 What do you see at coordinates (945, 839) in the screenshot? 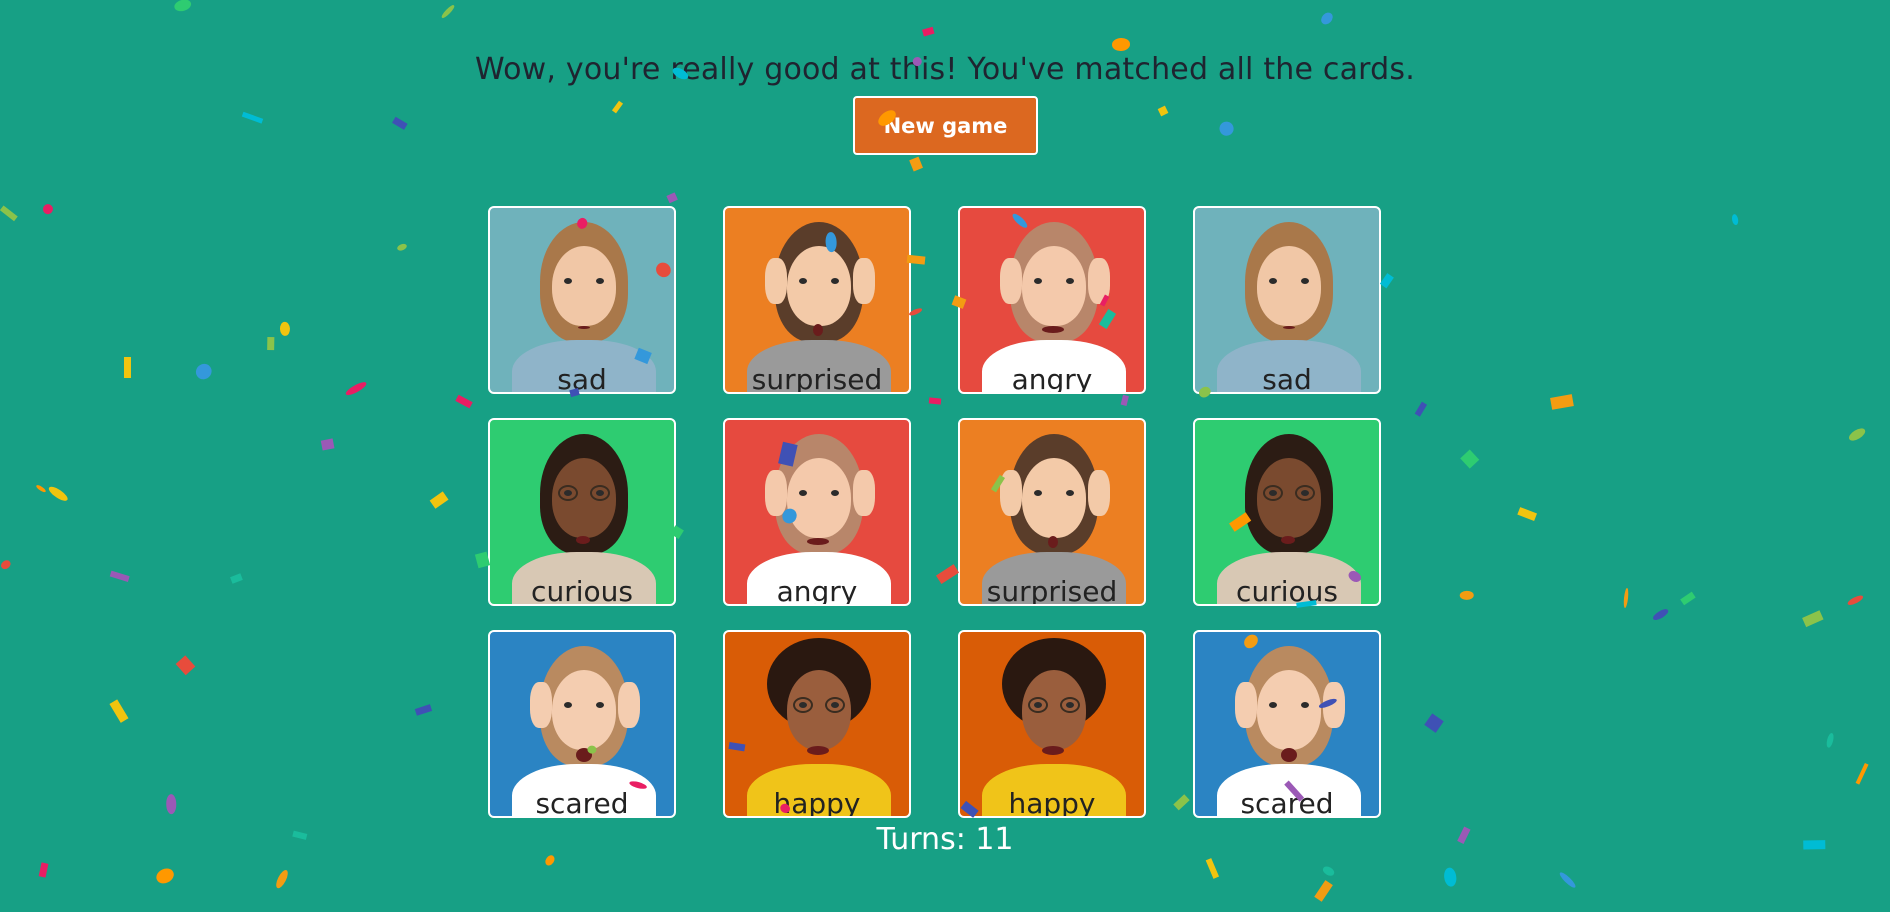
I see `turns-counter: Turns: 11` at bounding box center [945, 839].